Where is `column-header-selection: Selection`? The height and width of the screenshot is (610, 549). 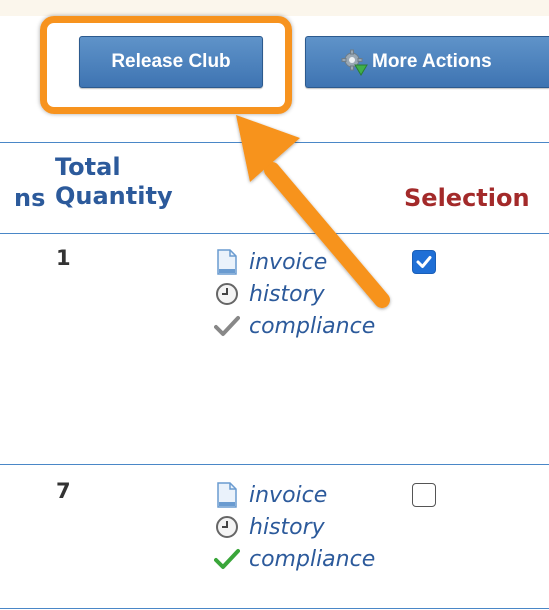
column-header-selection: Selection is located at coordinates (467, 198).